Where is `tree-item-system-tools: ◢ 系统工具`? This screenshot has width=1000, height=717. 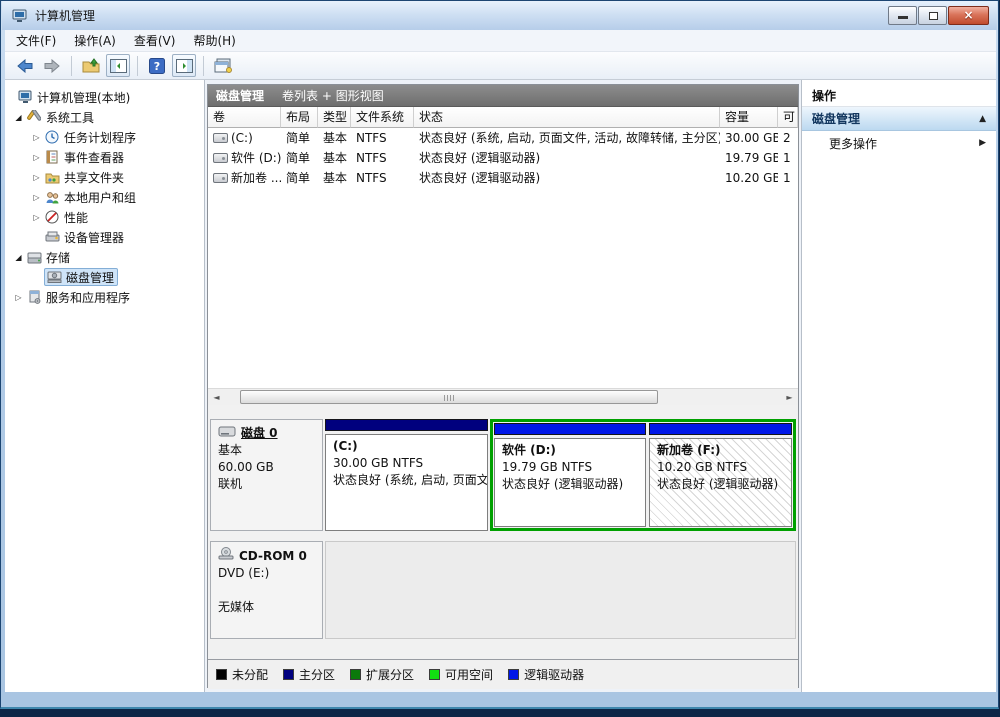
tree-item-system-tools: ◢ 系统工具 is located at coordinates (104, 117).